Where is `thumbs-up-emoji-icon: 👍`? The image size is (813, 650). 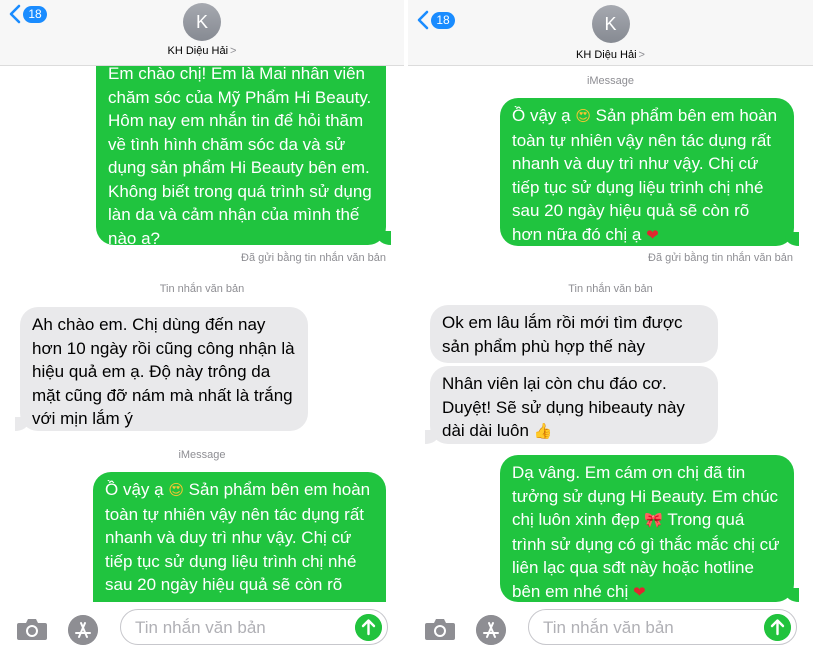 thumbs-up-emoji-icon: 👍 is located at coordinates (543, 431).